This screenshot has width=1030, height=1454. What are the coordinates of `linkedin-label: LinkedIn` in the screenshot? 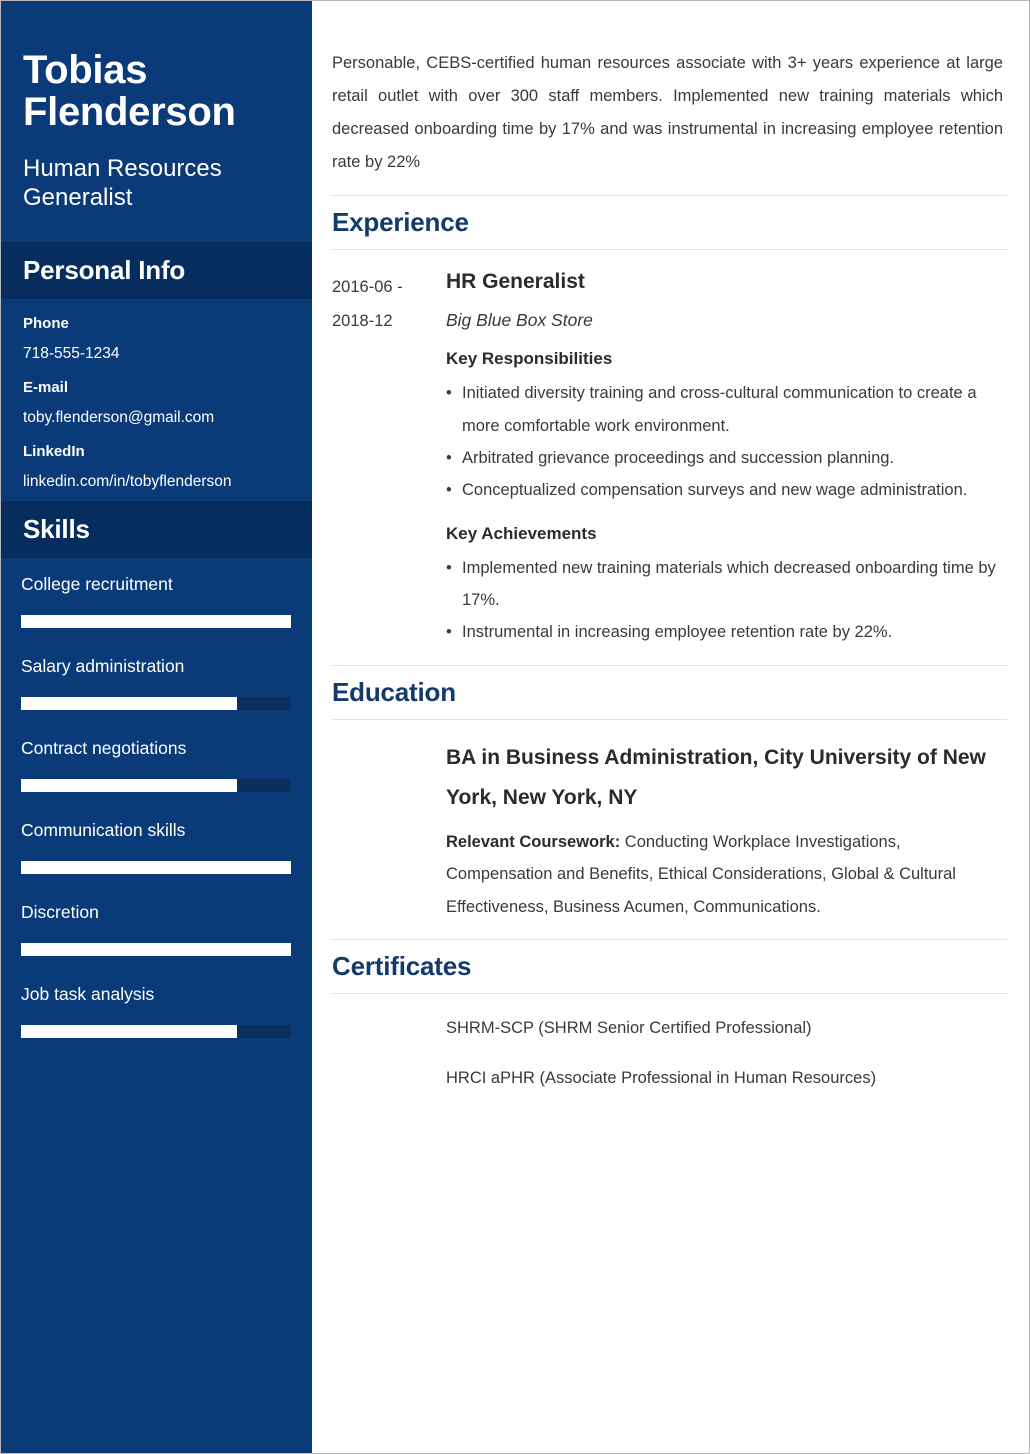 It's located at (54, 452).